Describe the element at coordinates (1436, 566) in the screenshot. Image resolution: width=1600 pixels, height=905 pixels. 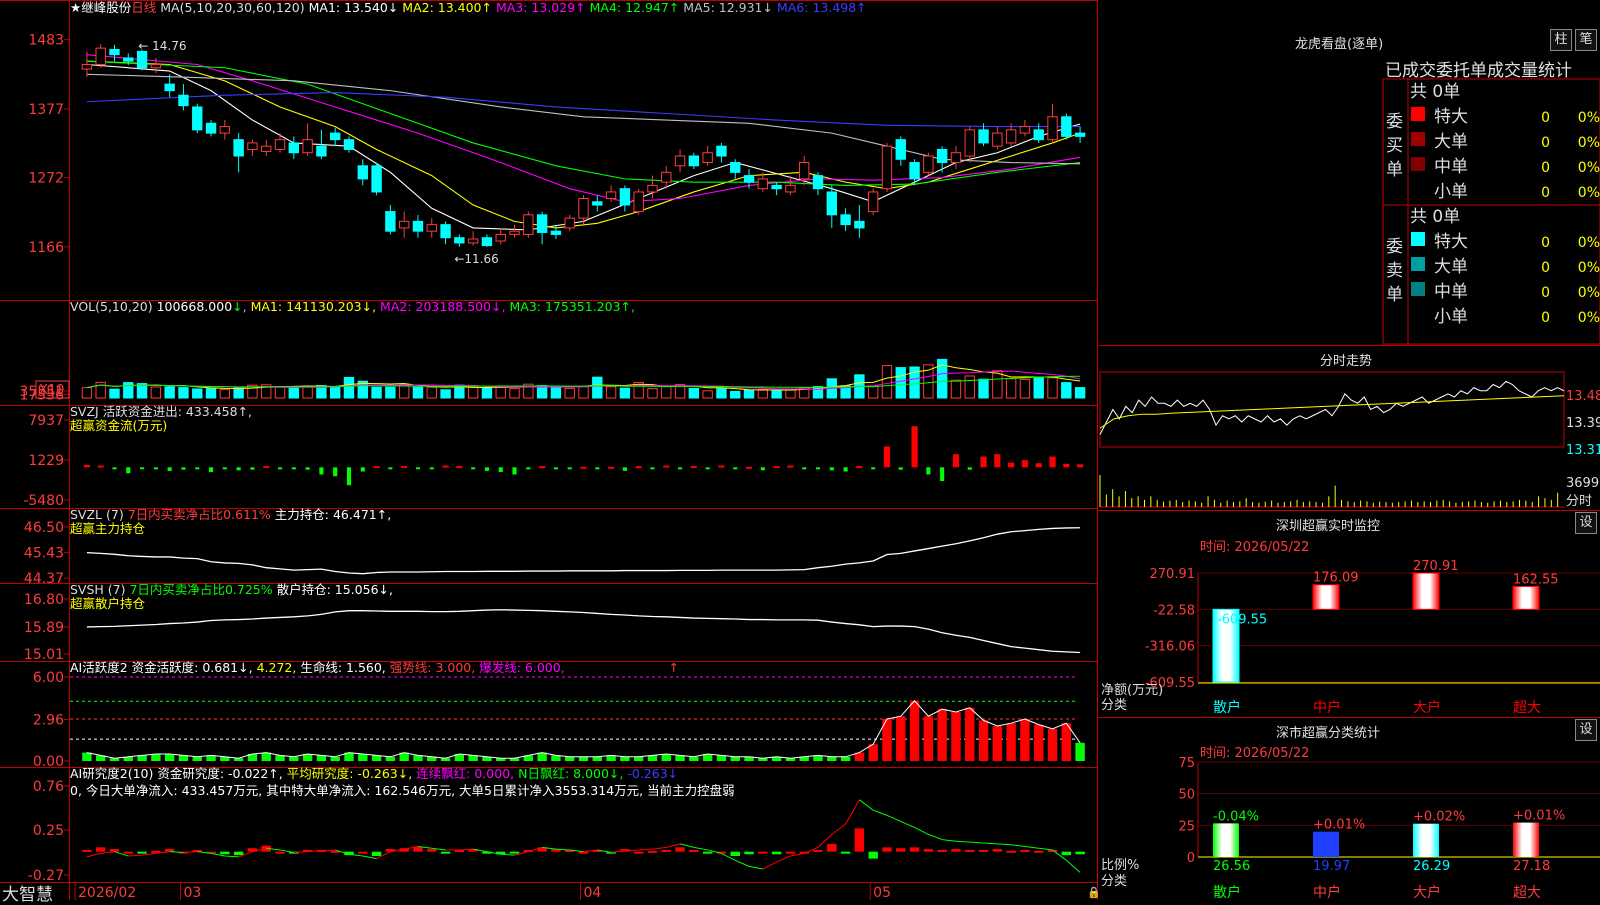
I see `sz-monitor-value-label: 270.91` at that location.